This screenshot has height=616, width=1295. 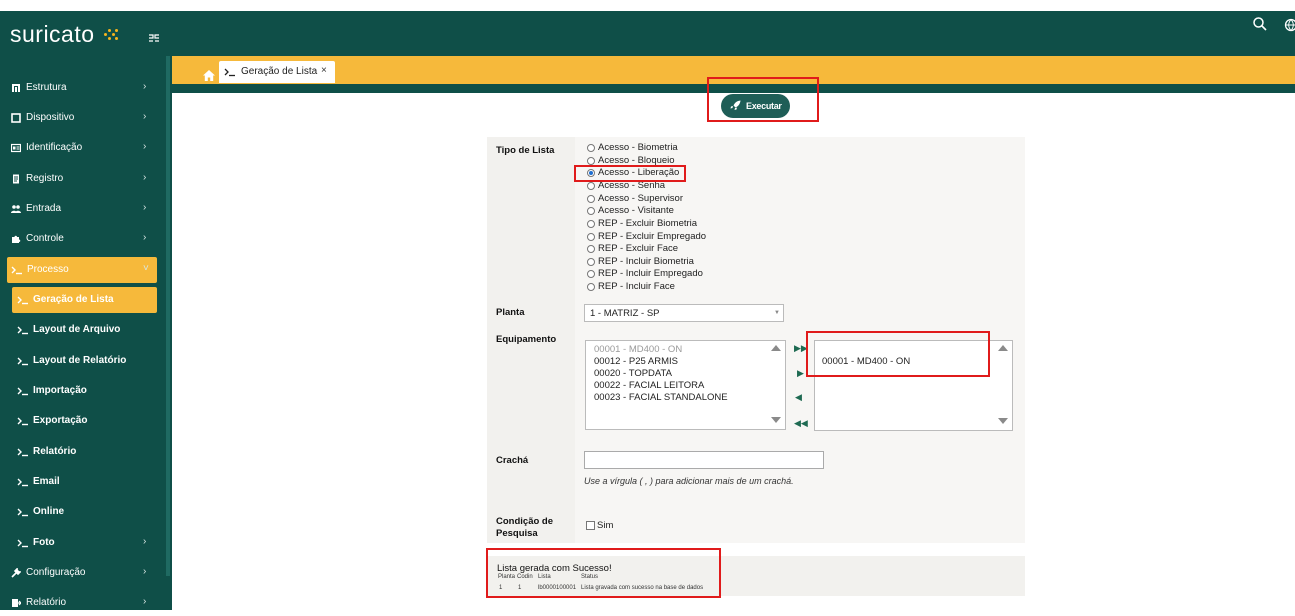 What do you see at coordinates (82, 482) in the screenshot?
I see `sidebar-item-email: Email` at bounding box center [82, 482].